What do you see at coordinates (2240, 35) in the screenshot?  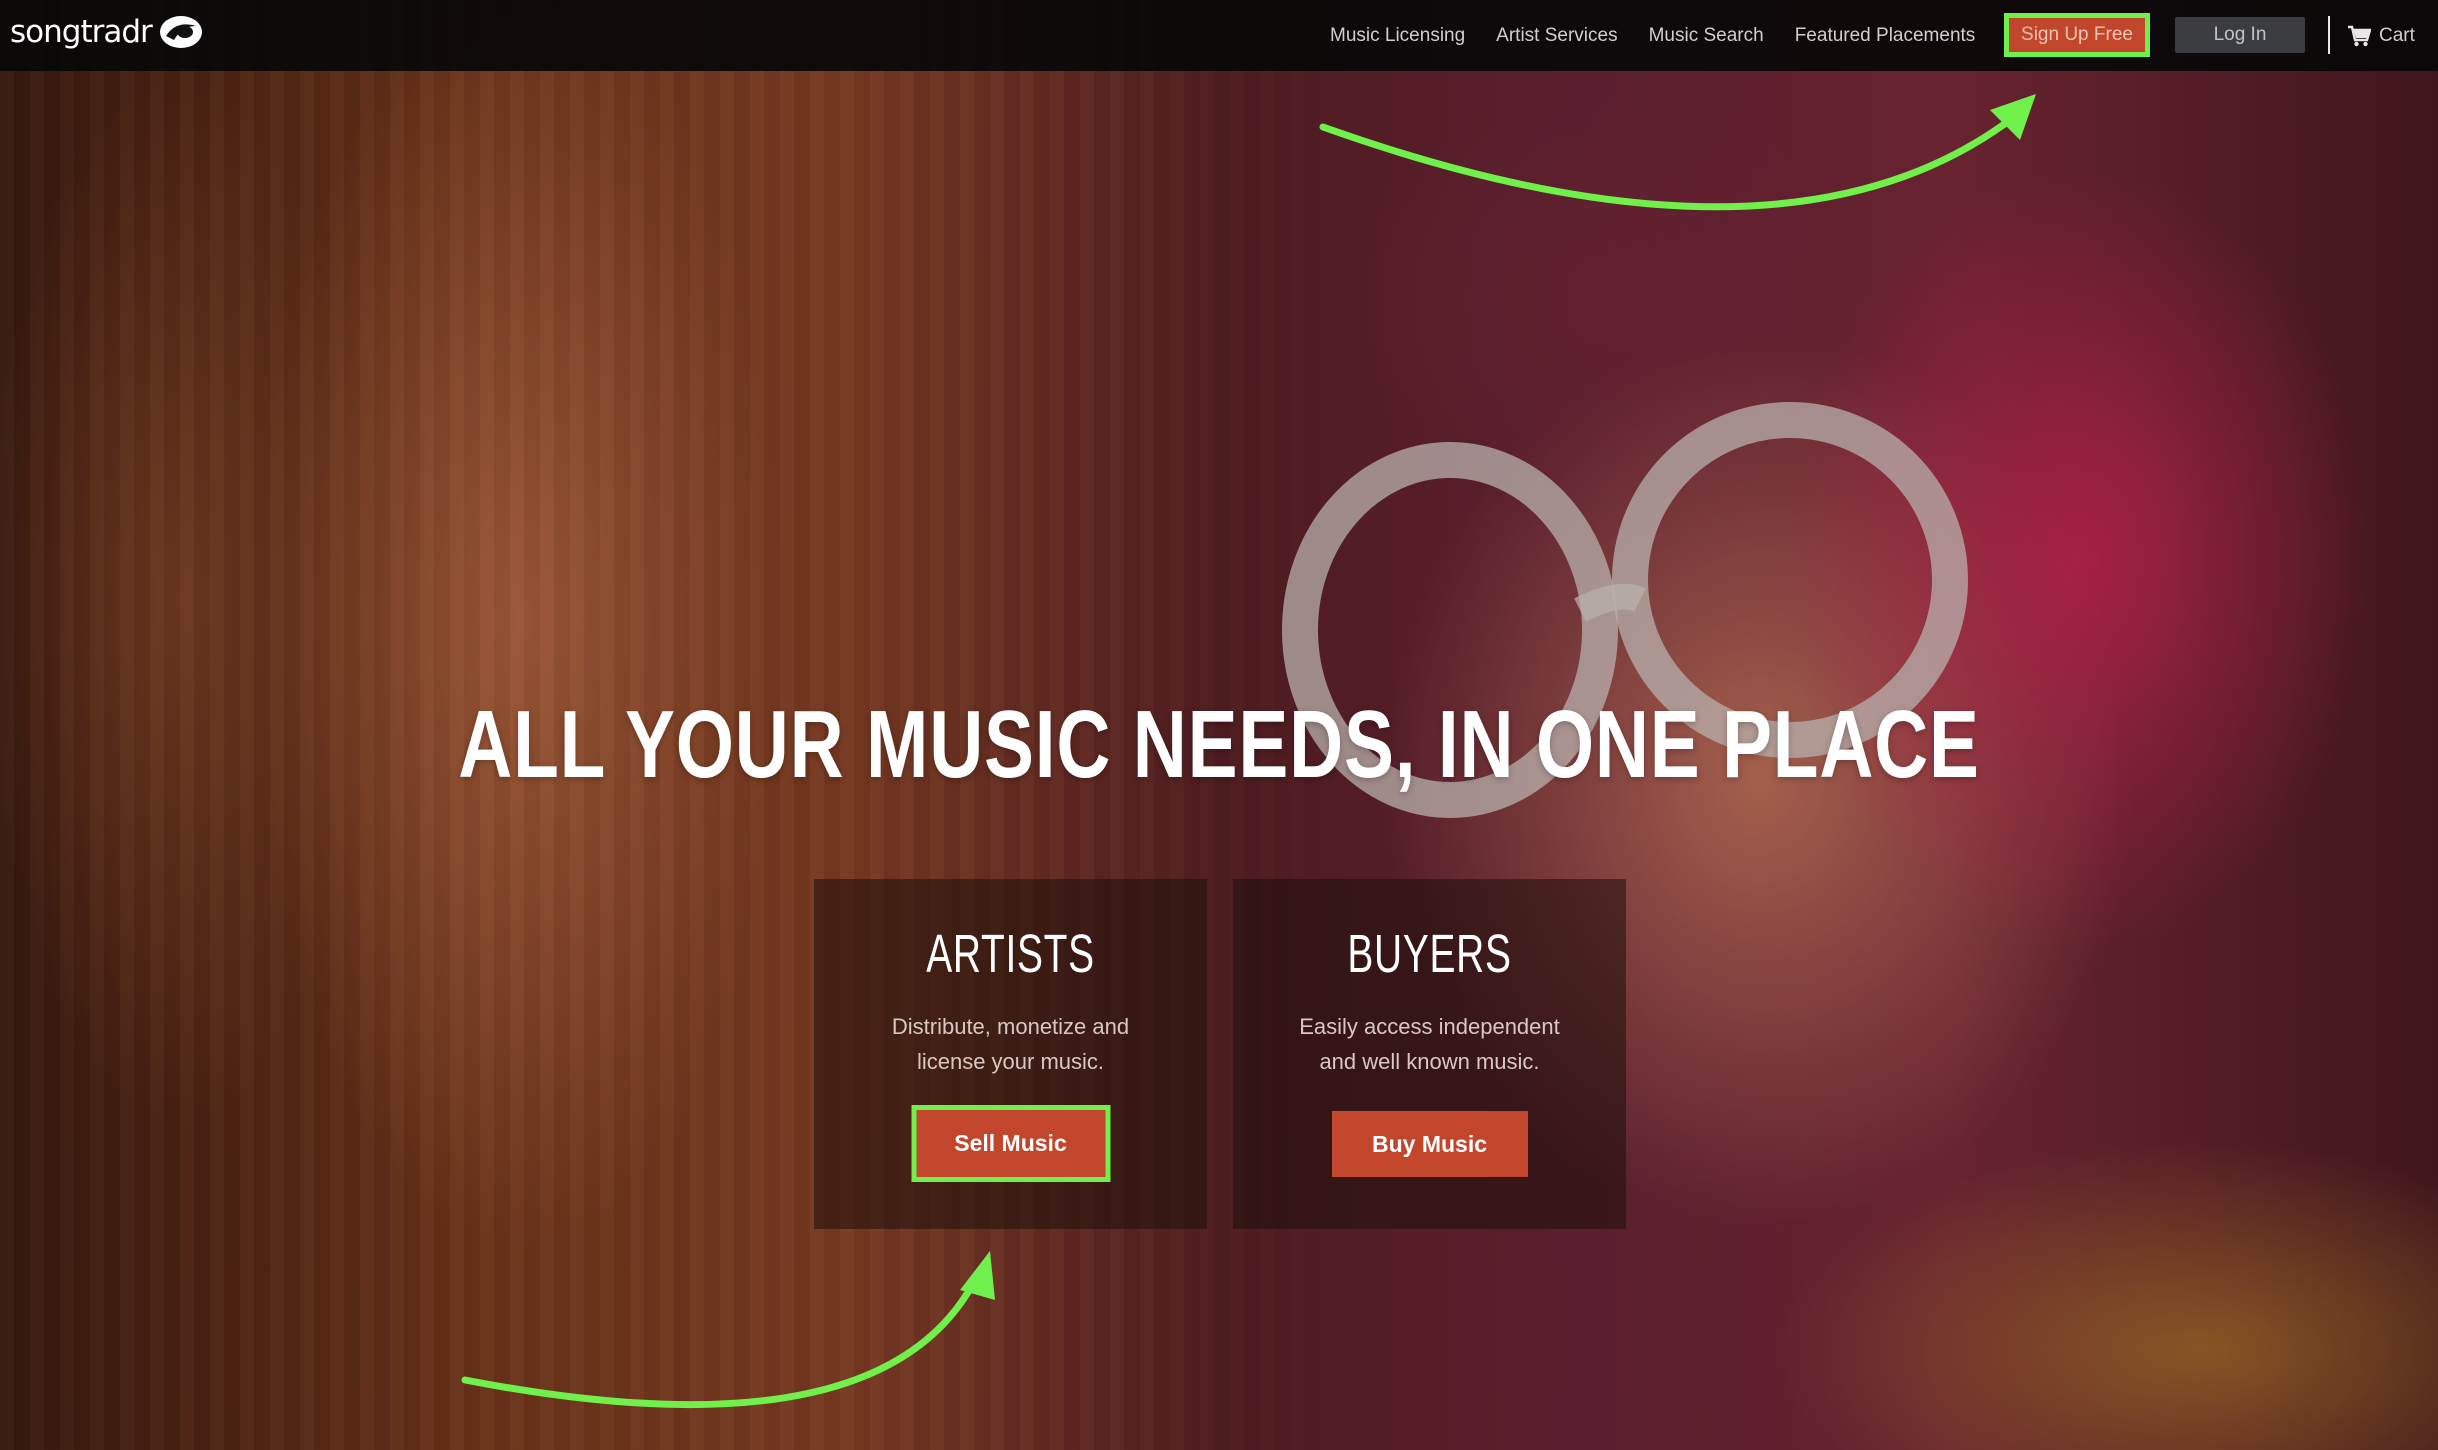 I see `log-in-button: Log In` at bounding box center [2240, 35].